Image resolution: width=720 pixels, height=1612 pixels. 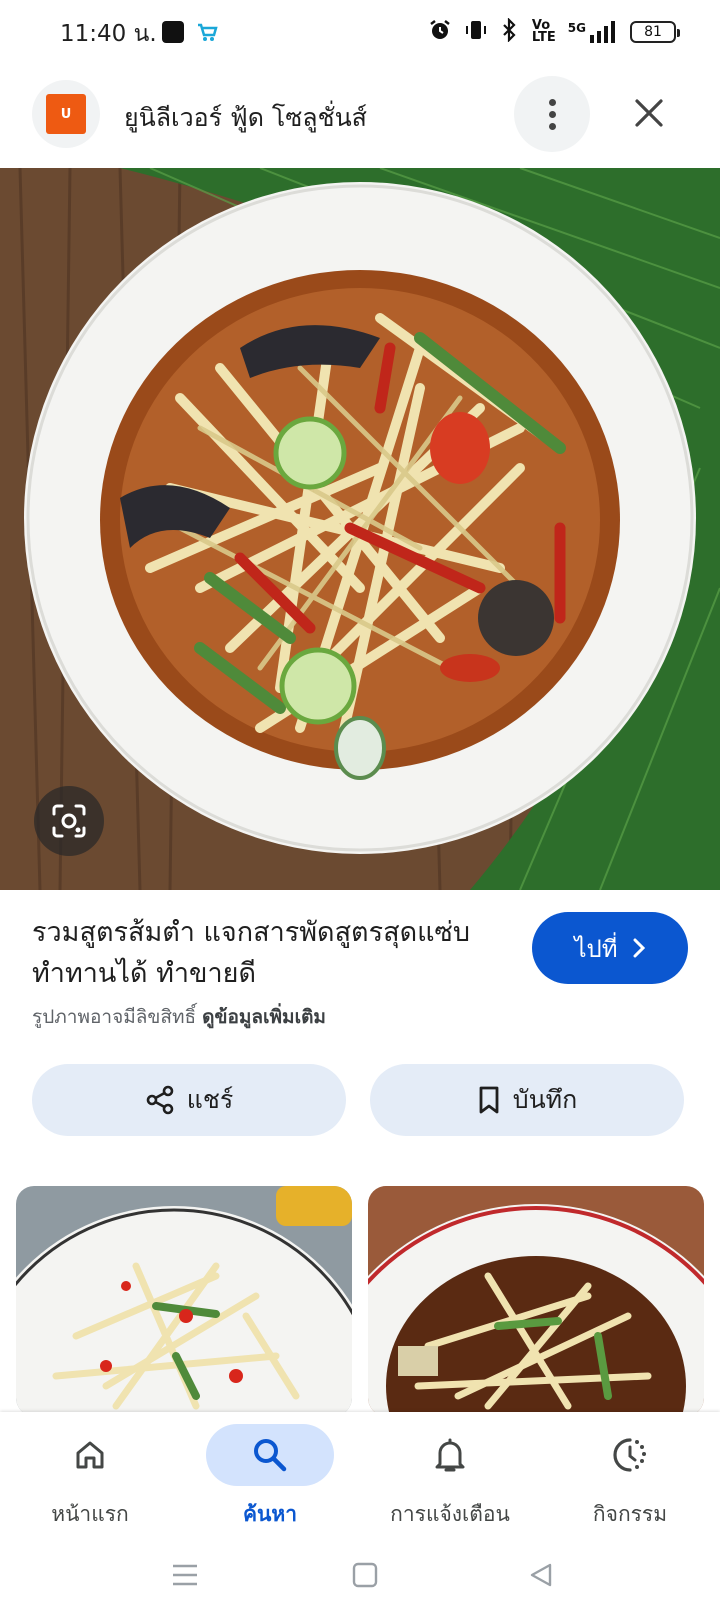 I want to click on nav-item-notifications: การแจ้งเตือน, so click(x=450, y=1474).